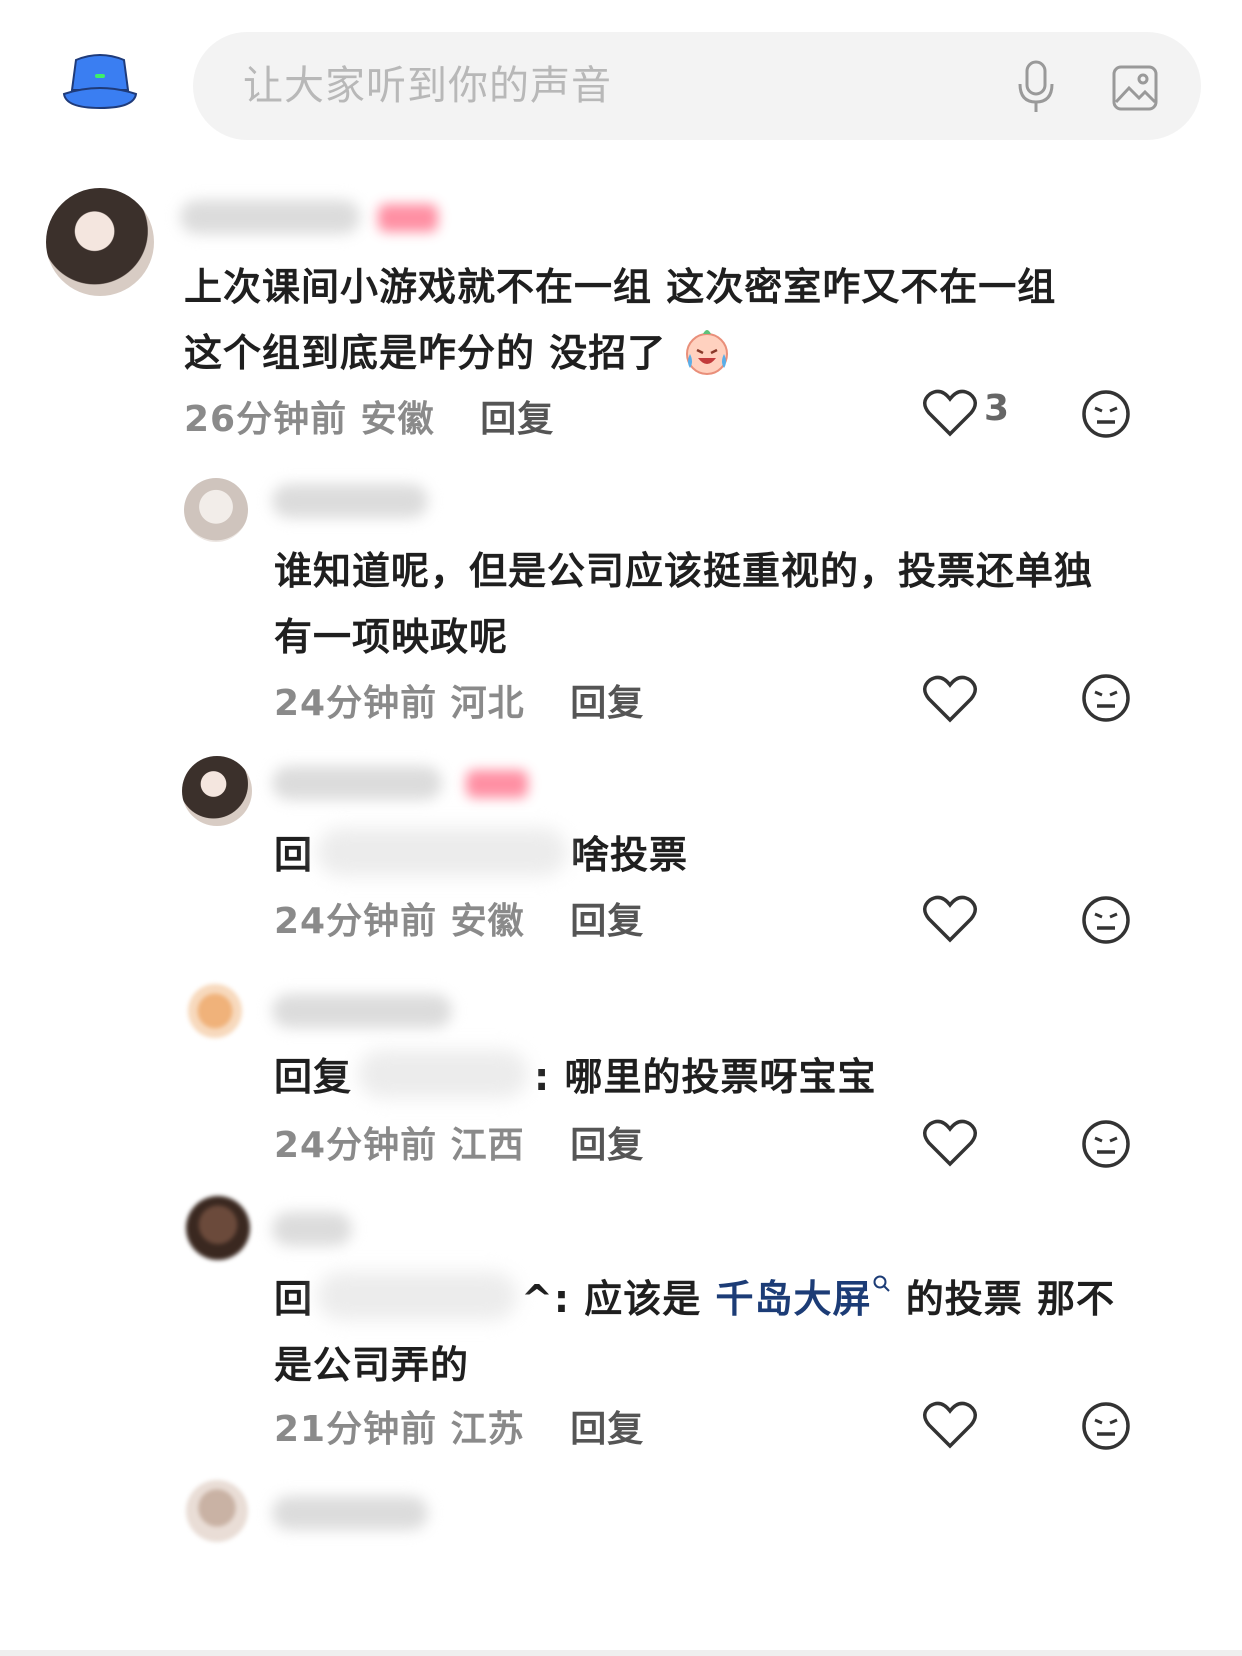  I want to click on screen-bottom-edge, so click(621, 1653).